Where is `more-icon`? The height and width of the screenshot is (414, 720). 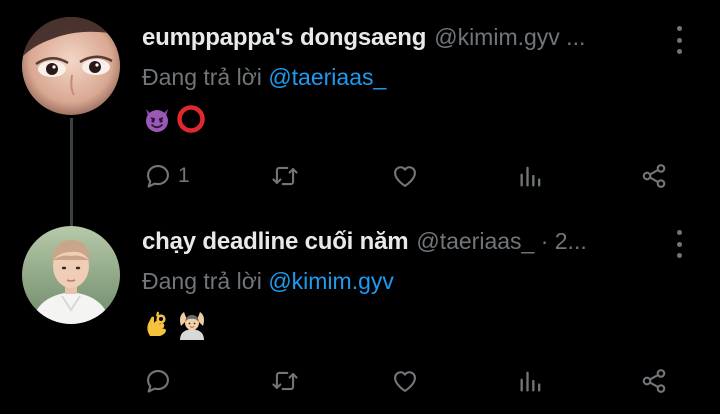
more-icon is located at coordinates (679, 244).